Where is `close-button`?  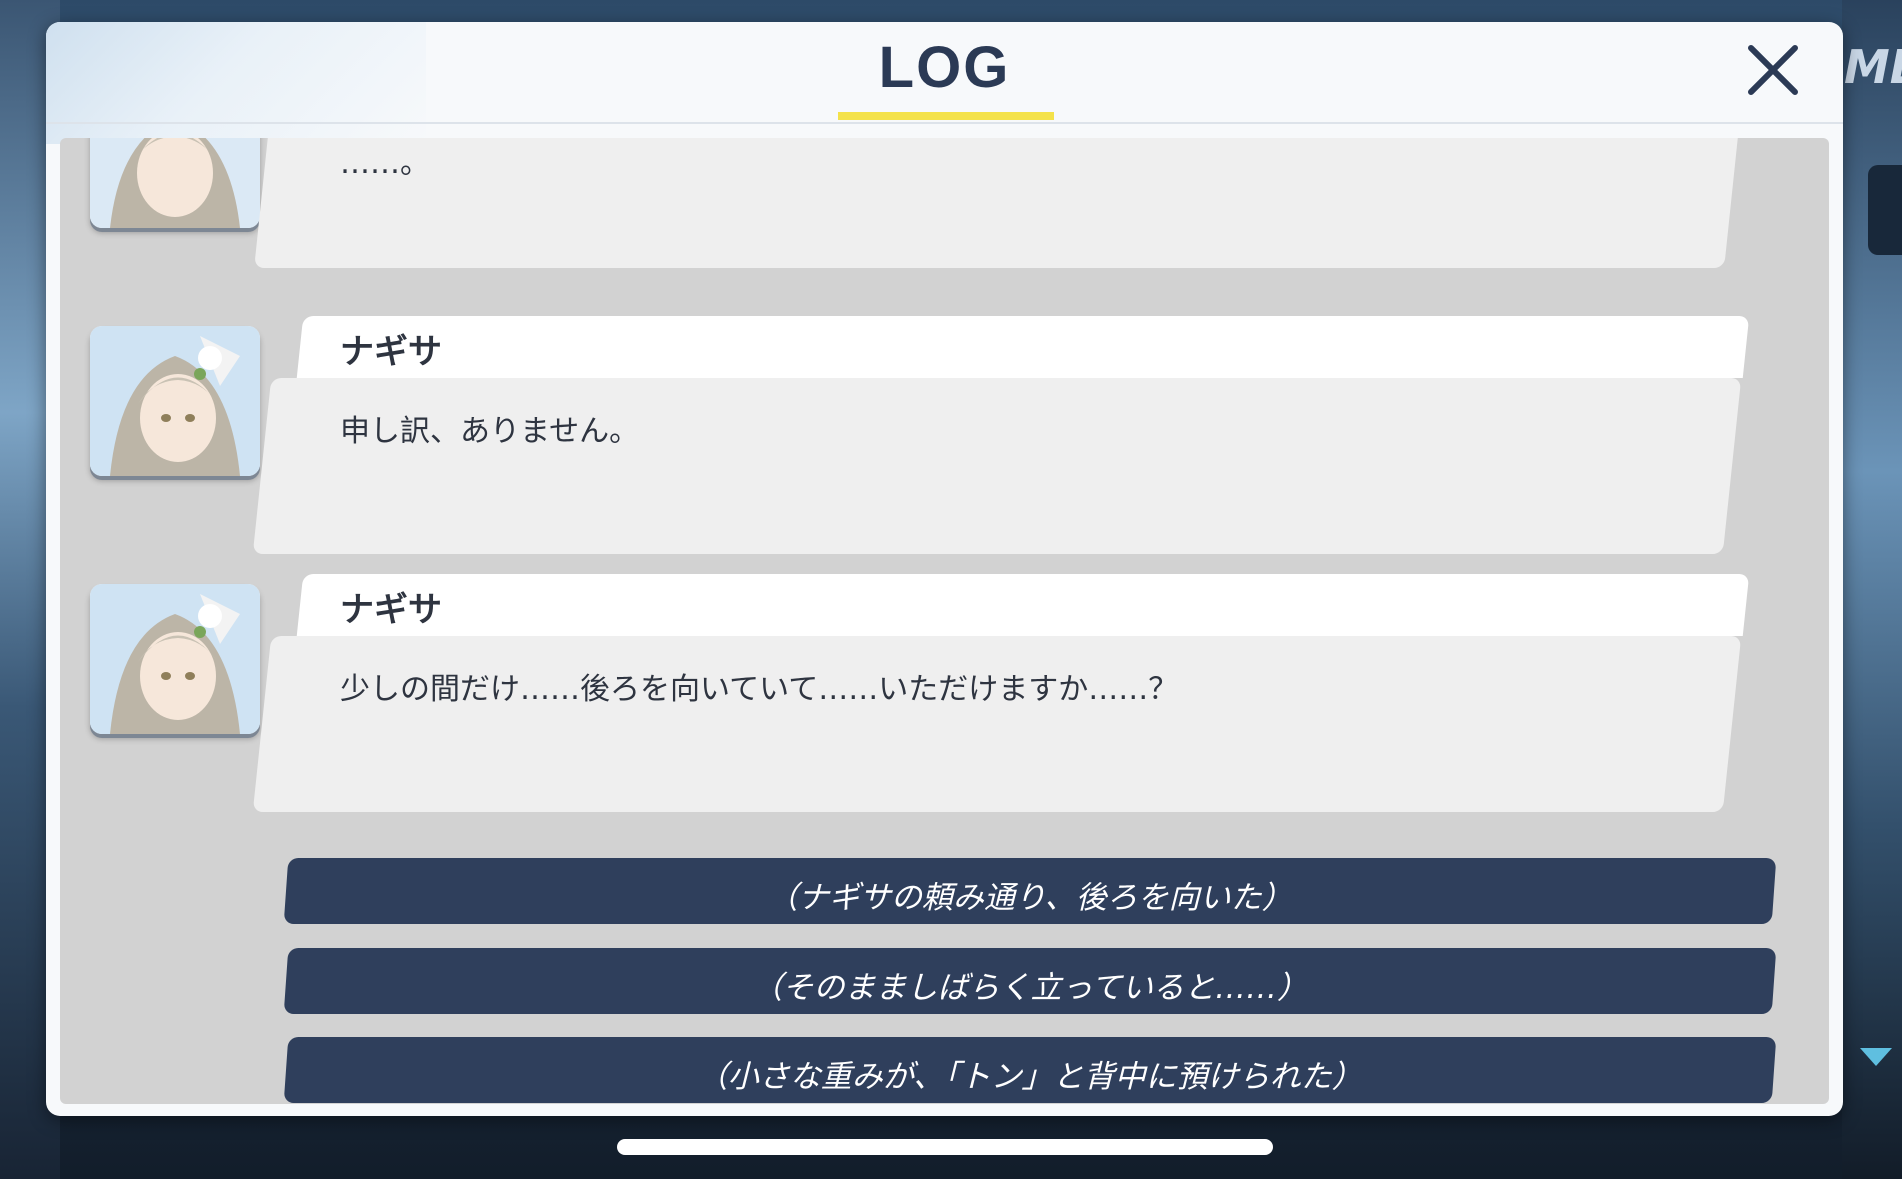
close-button is located at coordinates (1773, 70).